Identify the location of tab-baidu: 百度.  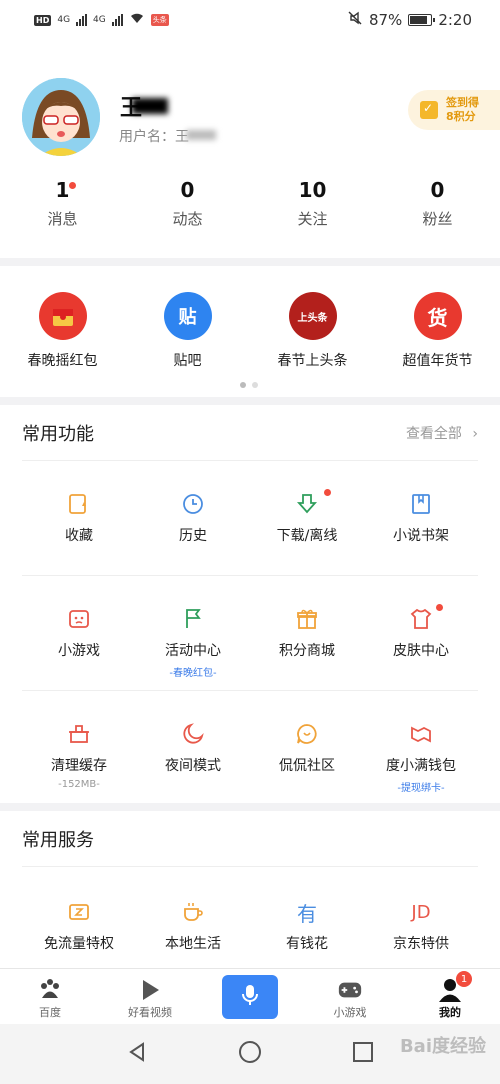
(50, 996).